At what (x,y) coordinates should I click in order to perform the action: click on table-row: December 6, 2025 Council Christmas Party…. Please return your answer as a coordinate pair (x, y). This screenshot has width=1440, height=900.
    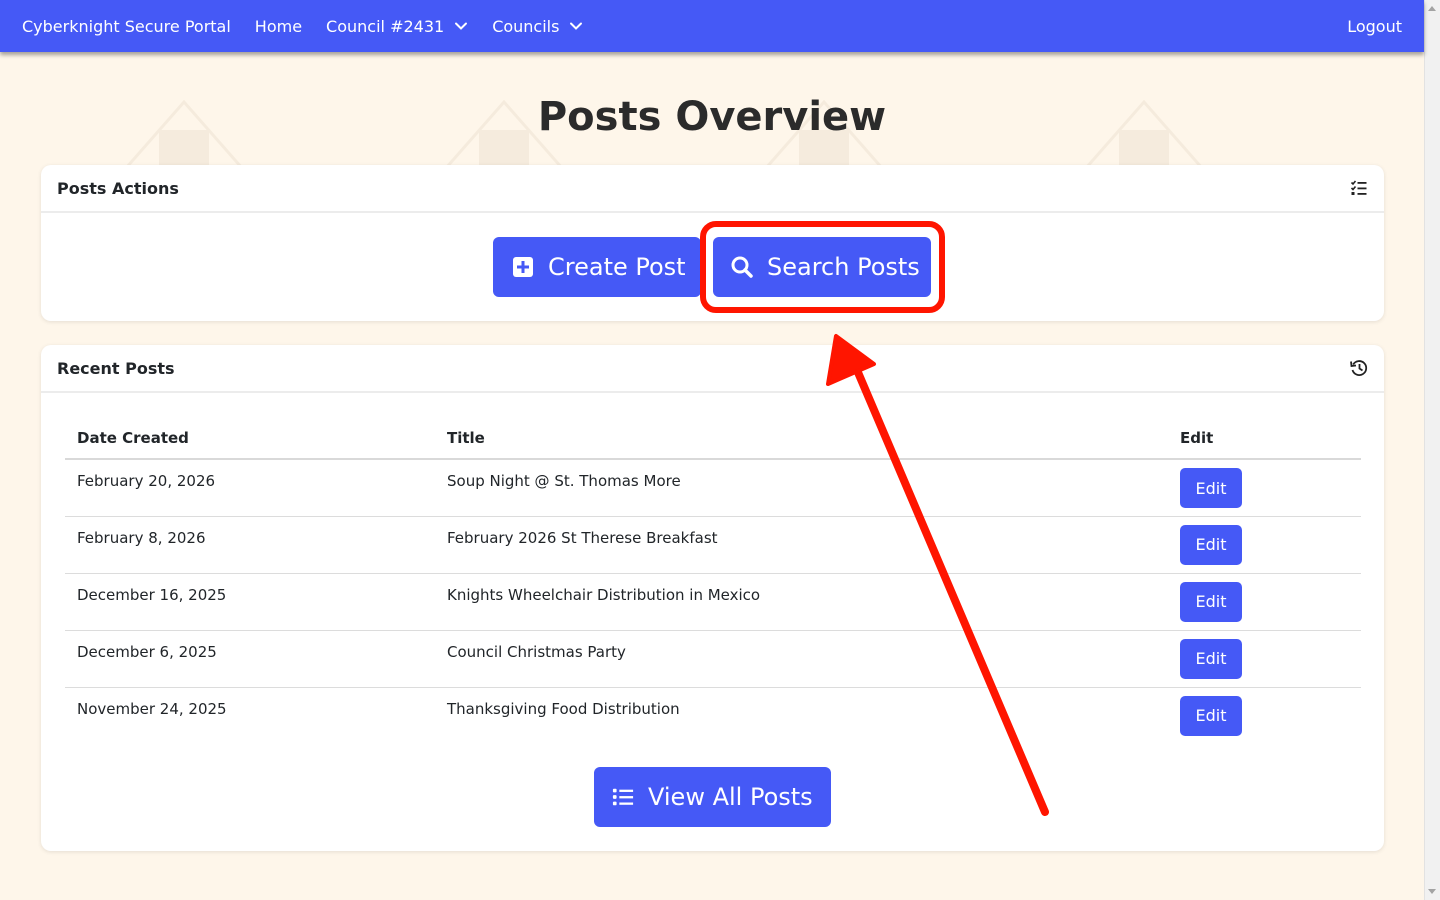
    Looking at the image, I should click on (713, 659).